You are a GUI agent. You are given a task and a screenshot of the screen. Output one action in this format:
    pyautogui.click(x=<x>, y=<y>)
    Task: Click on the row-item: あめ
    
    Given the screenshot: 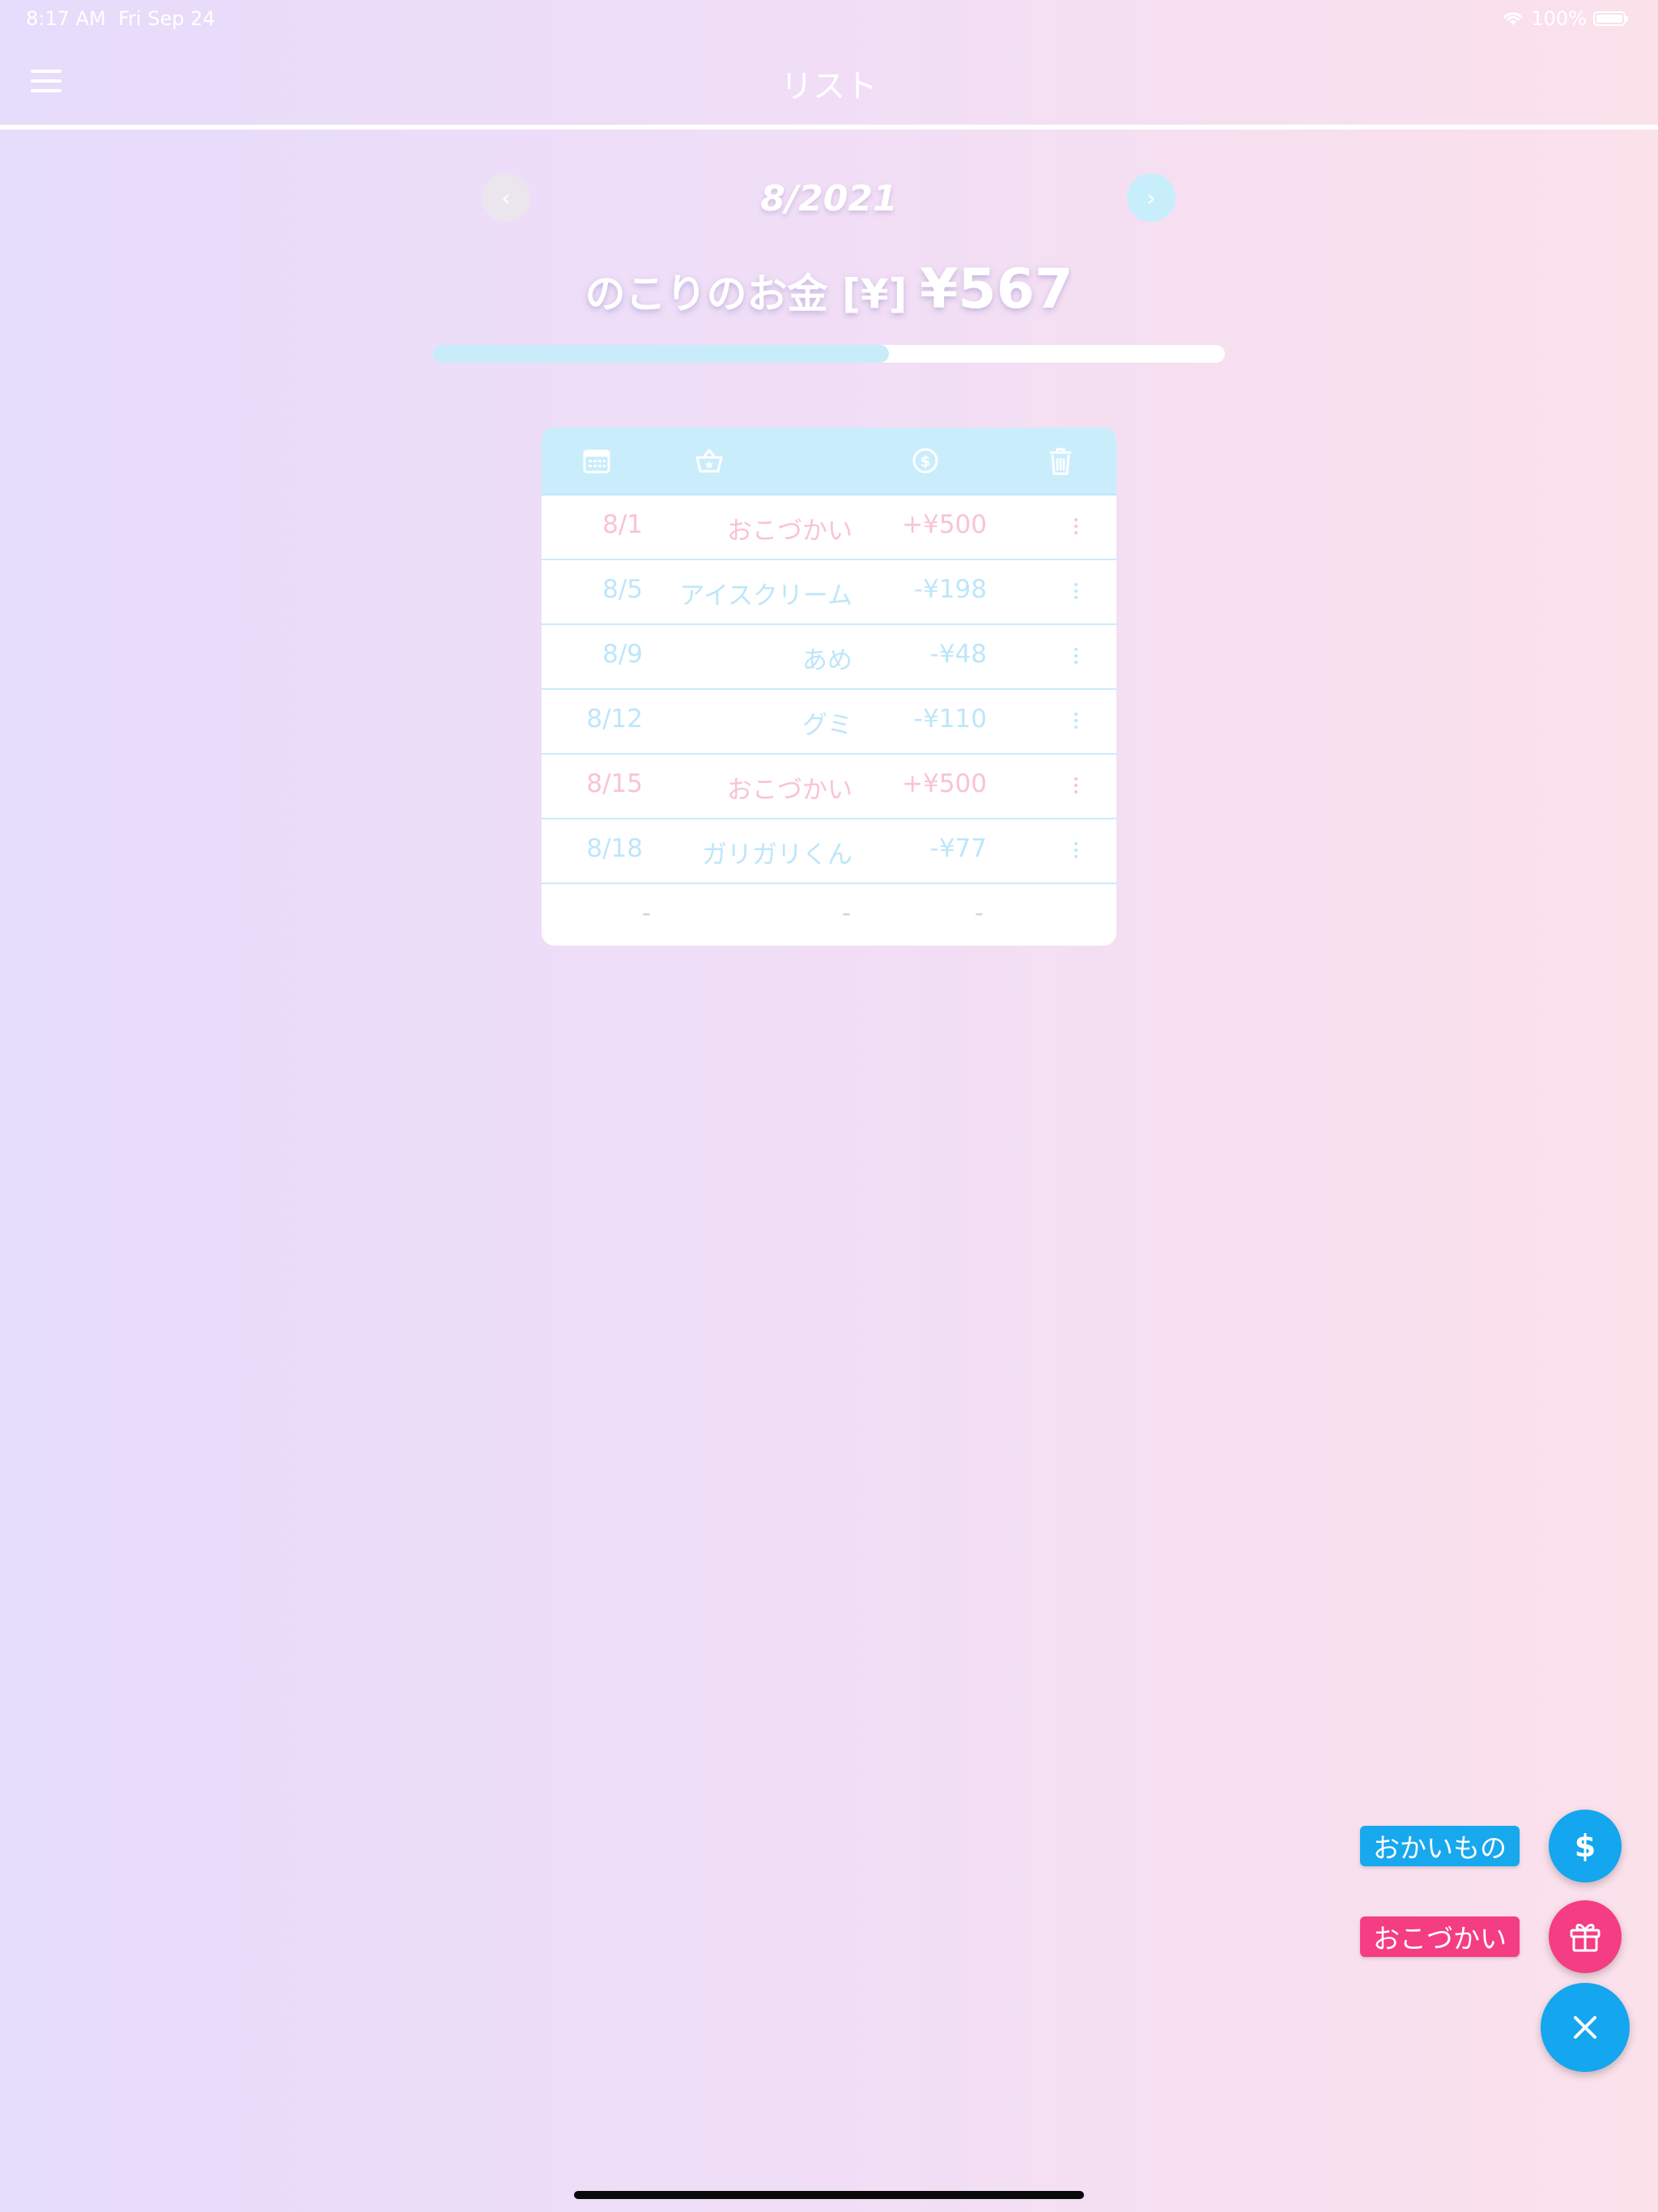 What is the action you would take?
    pyautogui.click(x=827, y=661)
    